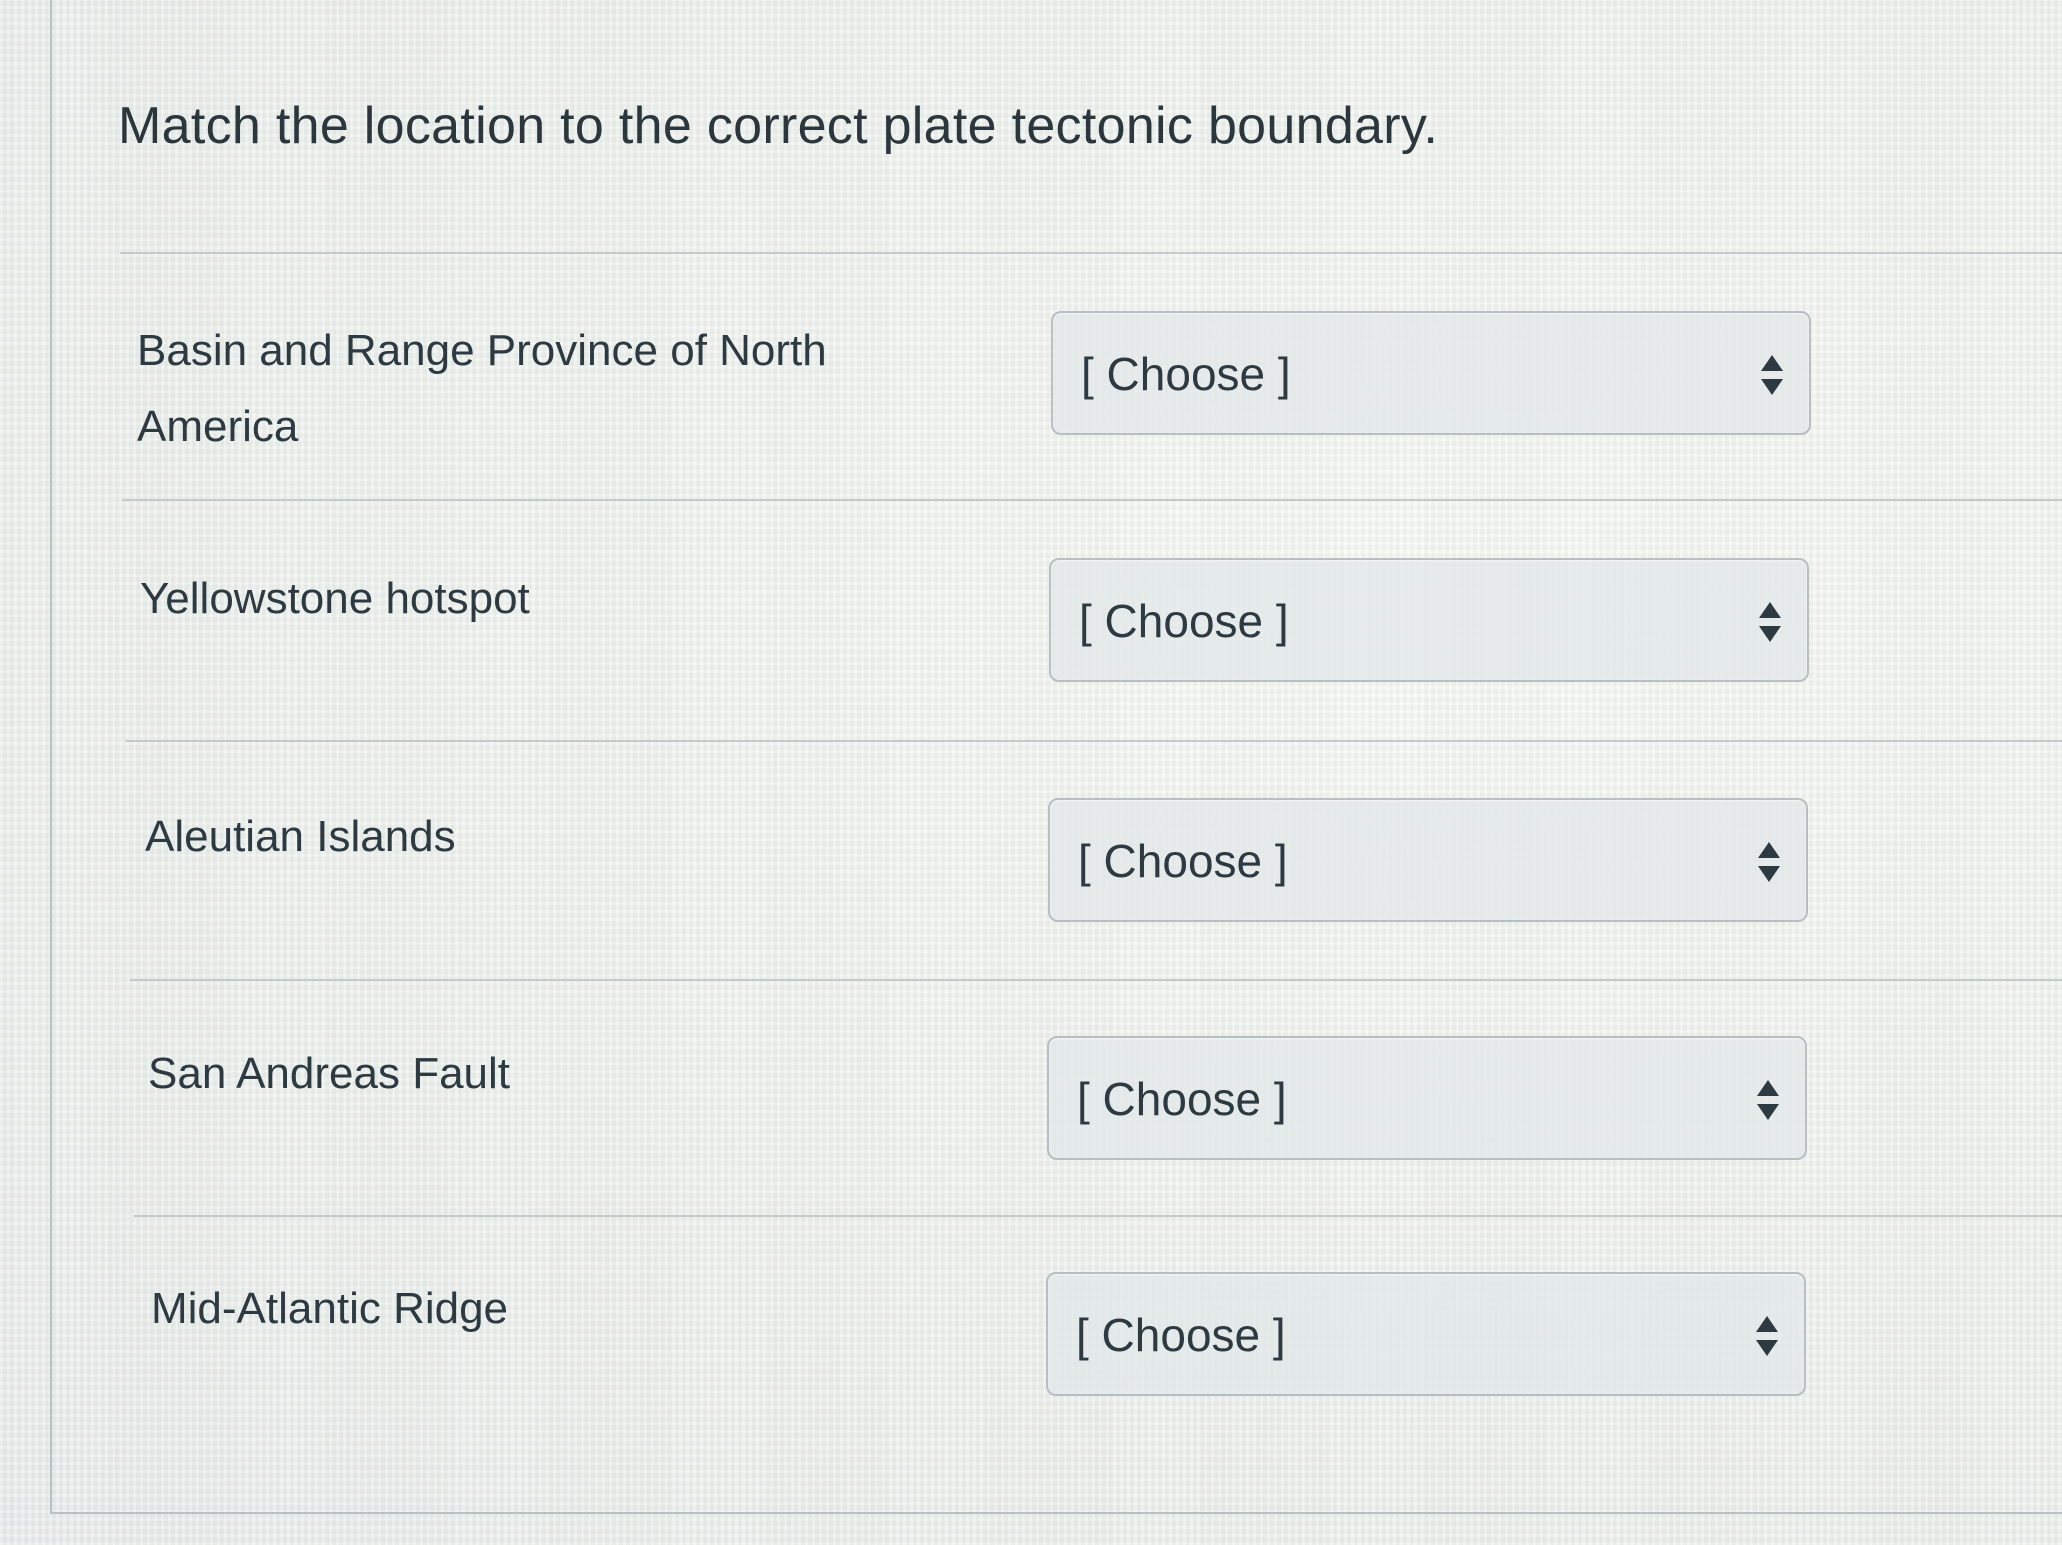 The width and height of the screenshot is (2062, 1545). I want to click on answer-select-yellowstone-hotspot: [ Choose ], so click(1429, 620).